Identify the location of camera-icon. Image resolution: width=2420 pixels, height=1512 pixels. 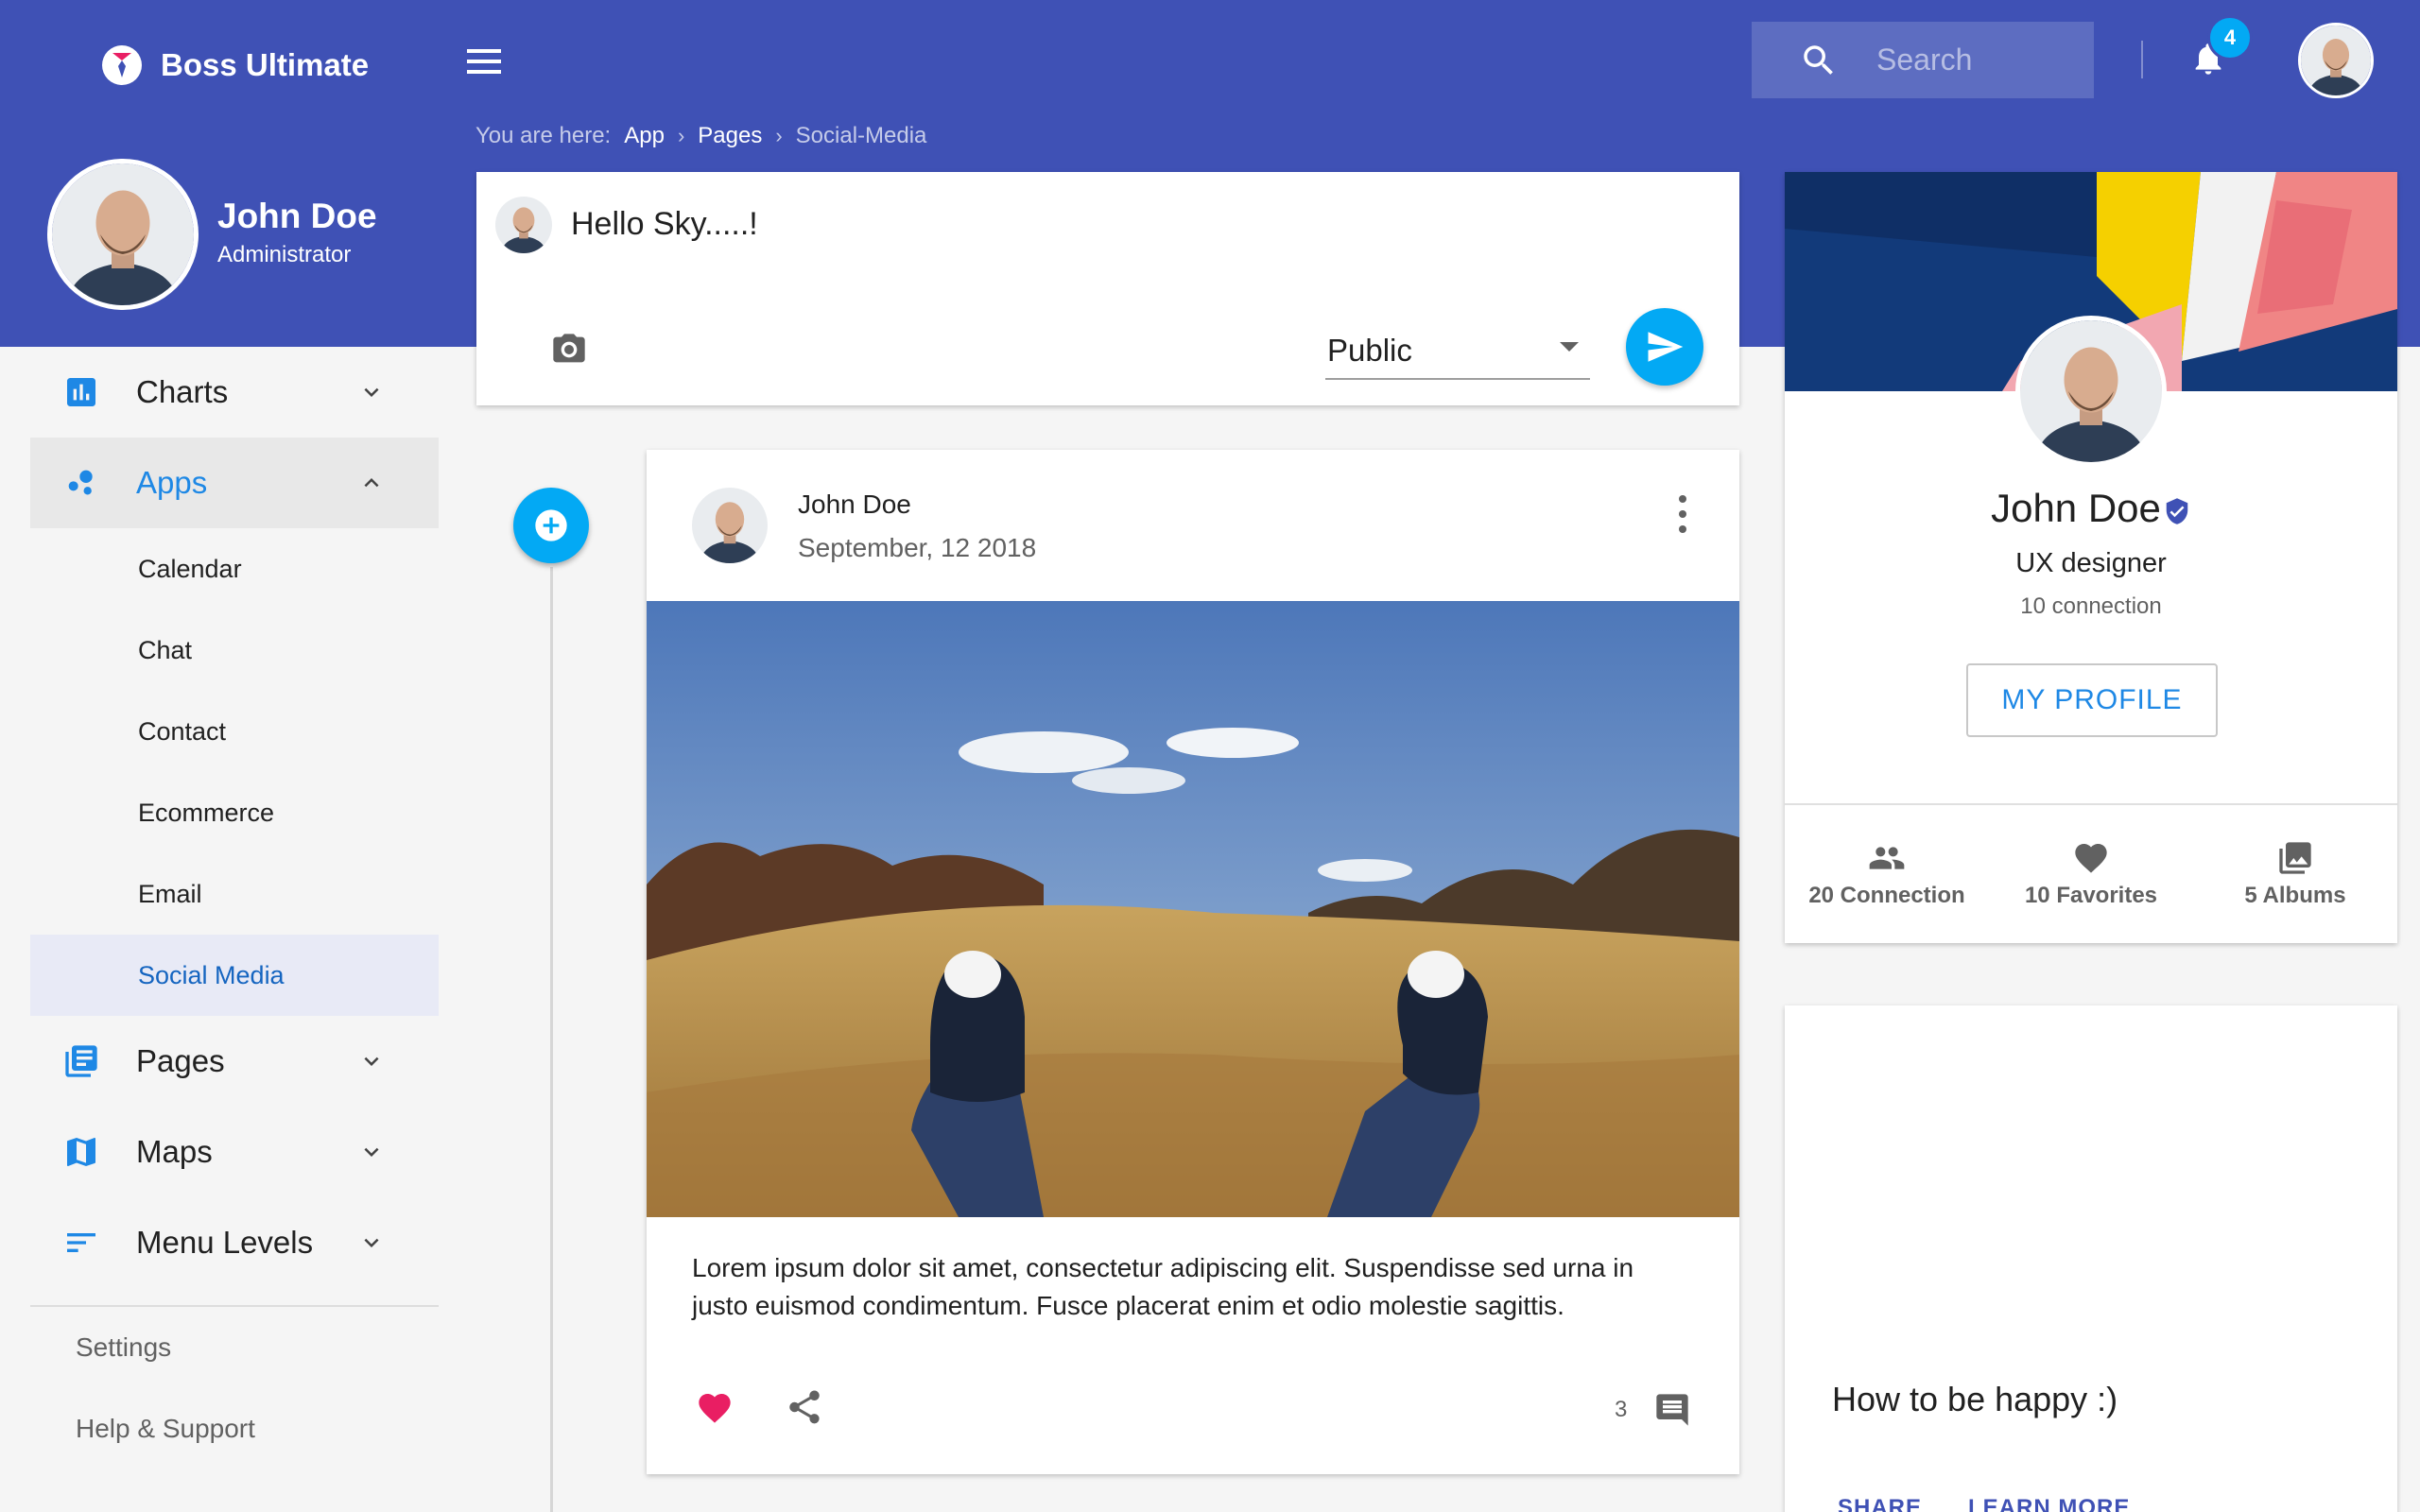
(569, 350).